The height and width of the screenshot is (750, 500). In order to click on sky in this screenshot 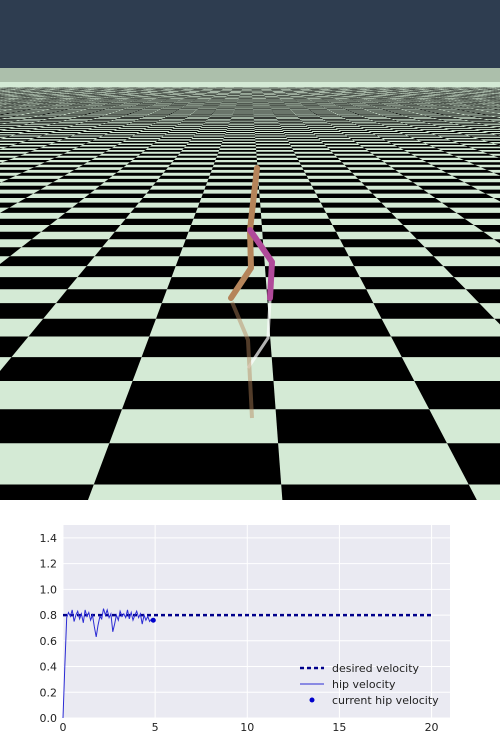, I will do `click(250, 35)`.